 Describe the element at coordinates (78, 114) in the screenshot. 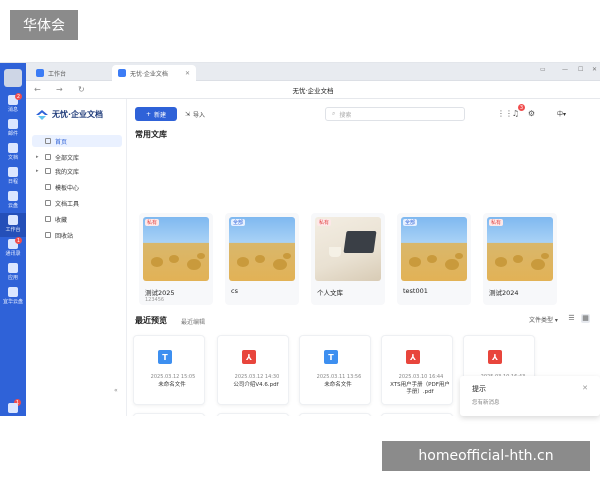

I see `logo-text: 无忧·企业文档` at that location.